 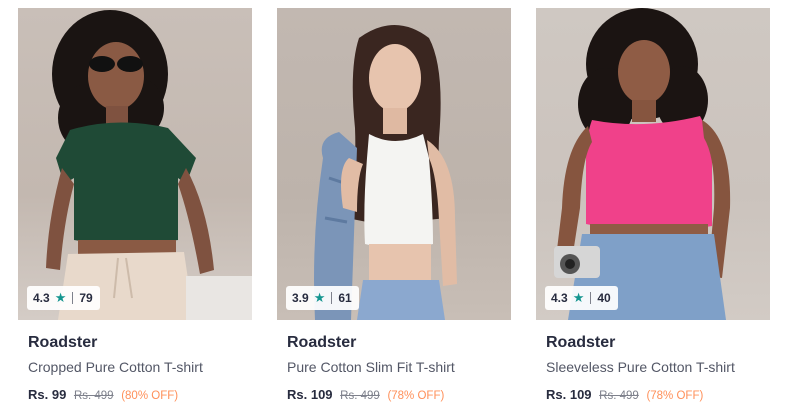 I want to click on product-discount: (80% OFF), so click(x=150, y=396).